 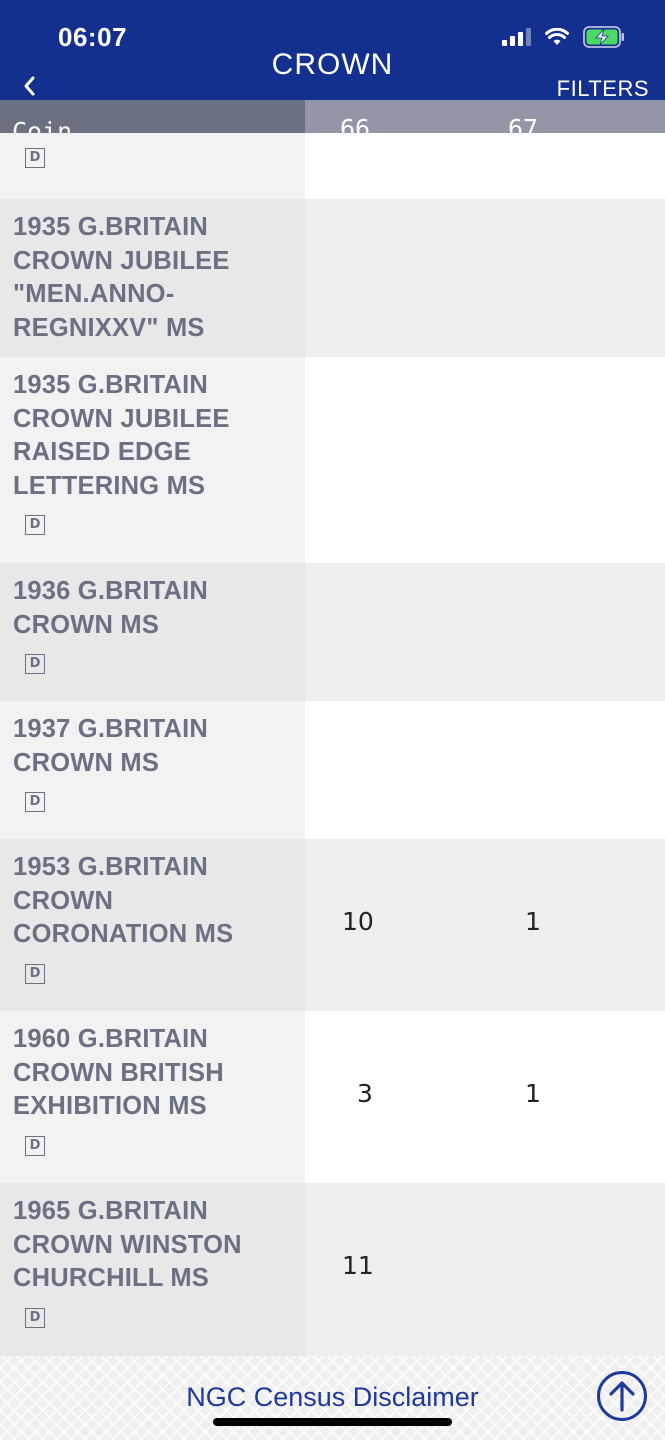 I want to click on status-icons, so click(x=563, y=37).